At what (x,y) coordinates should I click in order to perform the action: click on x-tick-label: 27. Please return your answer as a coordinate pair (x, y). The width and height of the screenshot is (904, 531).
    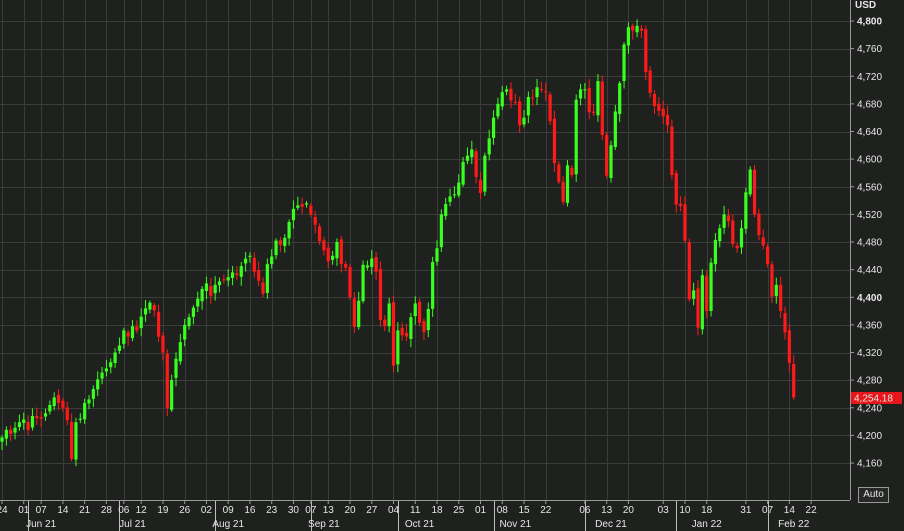
    Looking at the image, I should click on (372, 510).